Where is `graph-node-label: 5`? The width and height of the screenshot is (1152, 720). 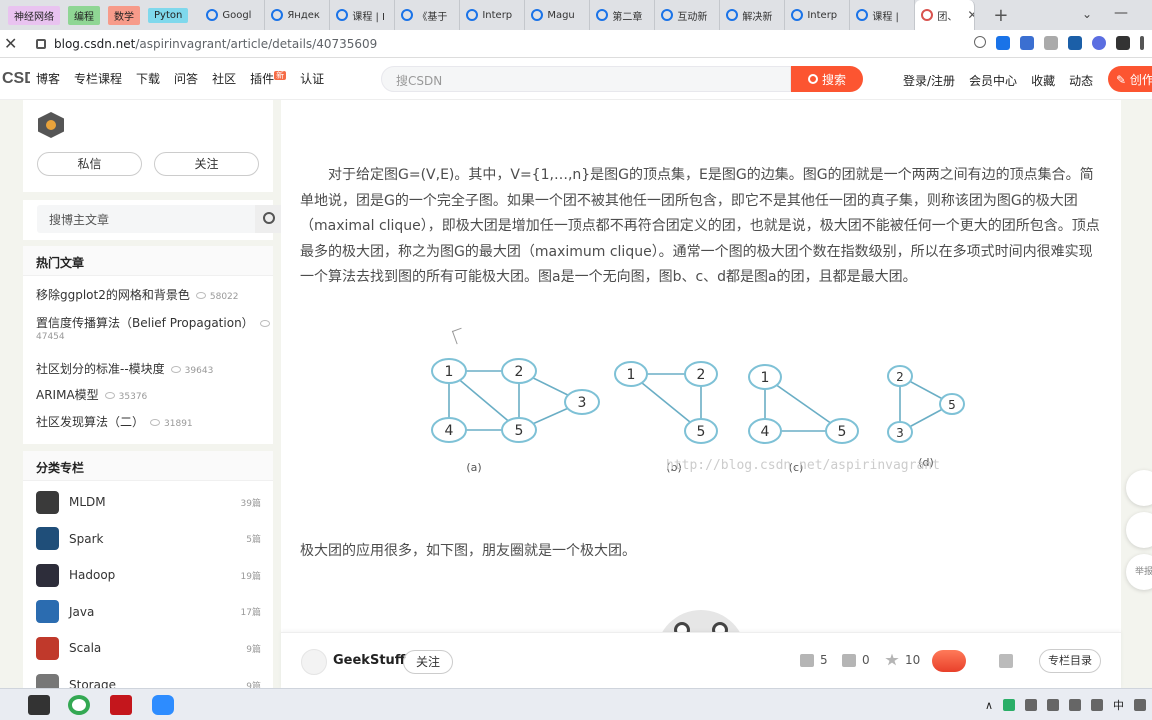
graph-node-label: 5 is located at coordinates (701, 432).